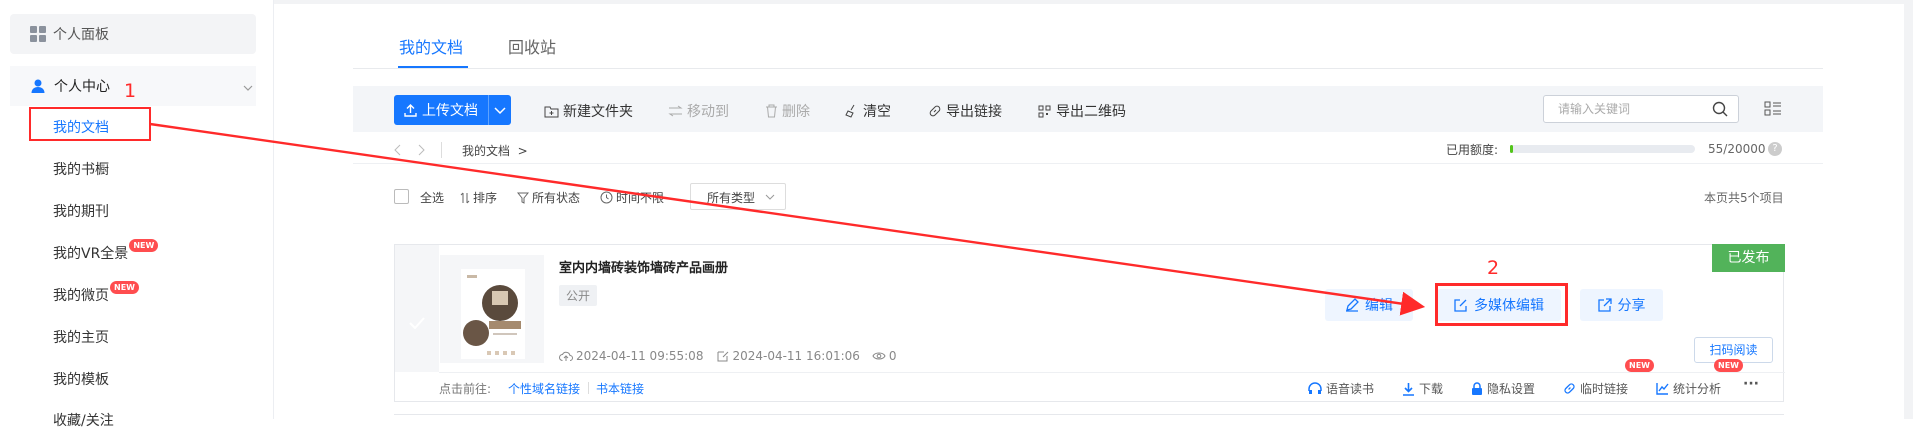 This screenshot has height=430, width=1913. I want to click on clock-icon, so click(606, 197).